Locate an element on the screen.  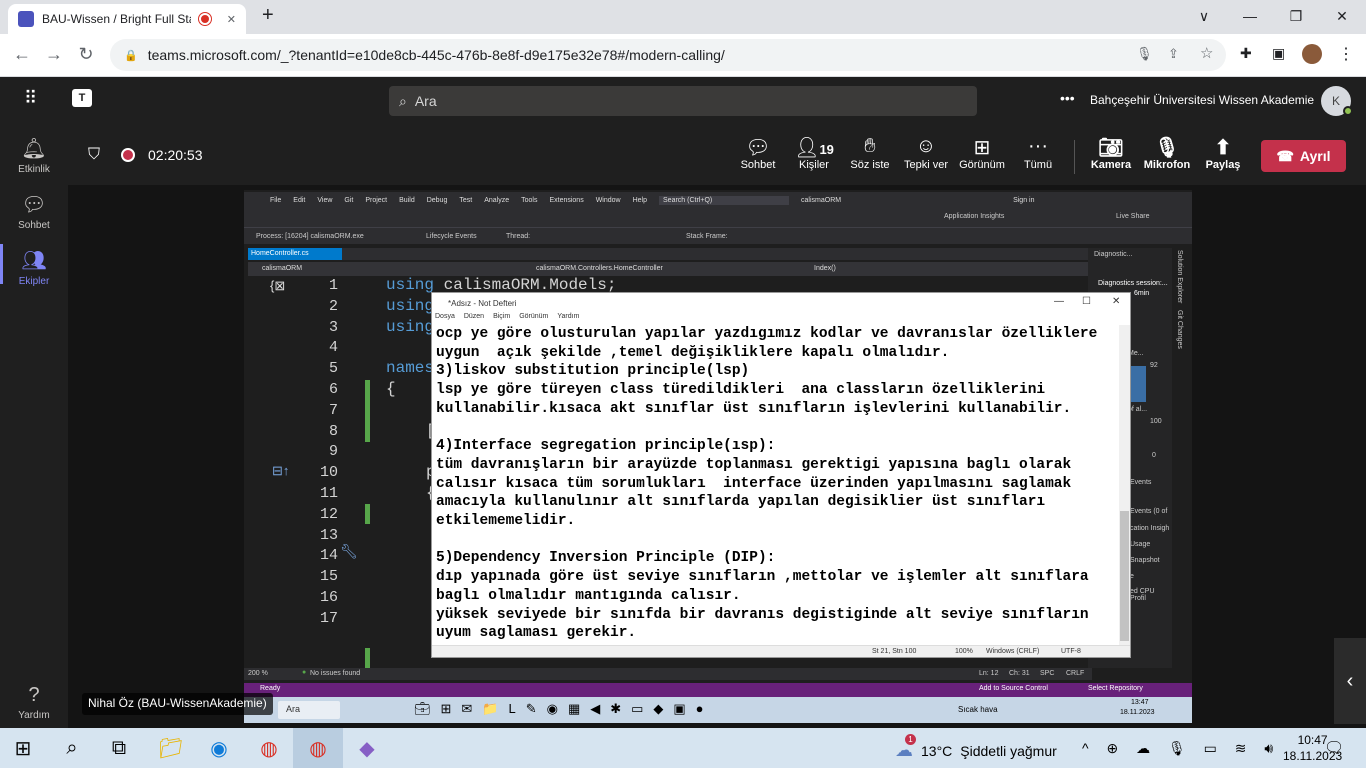
browser-tab-active: BAU-Wissen / Bright Full Sta ✕ is located at coordinates (127, 19).